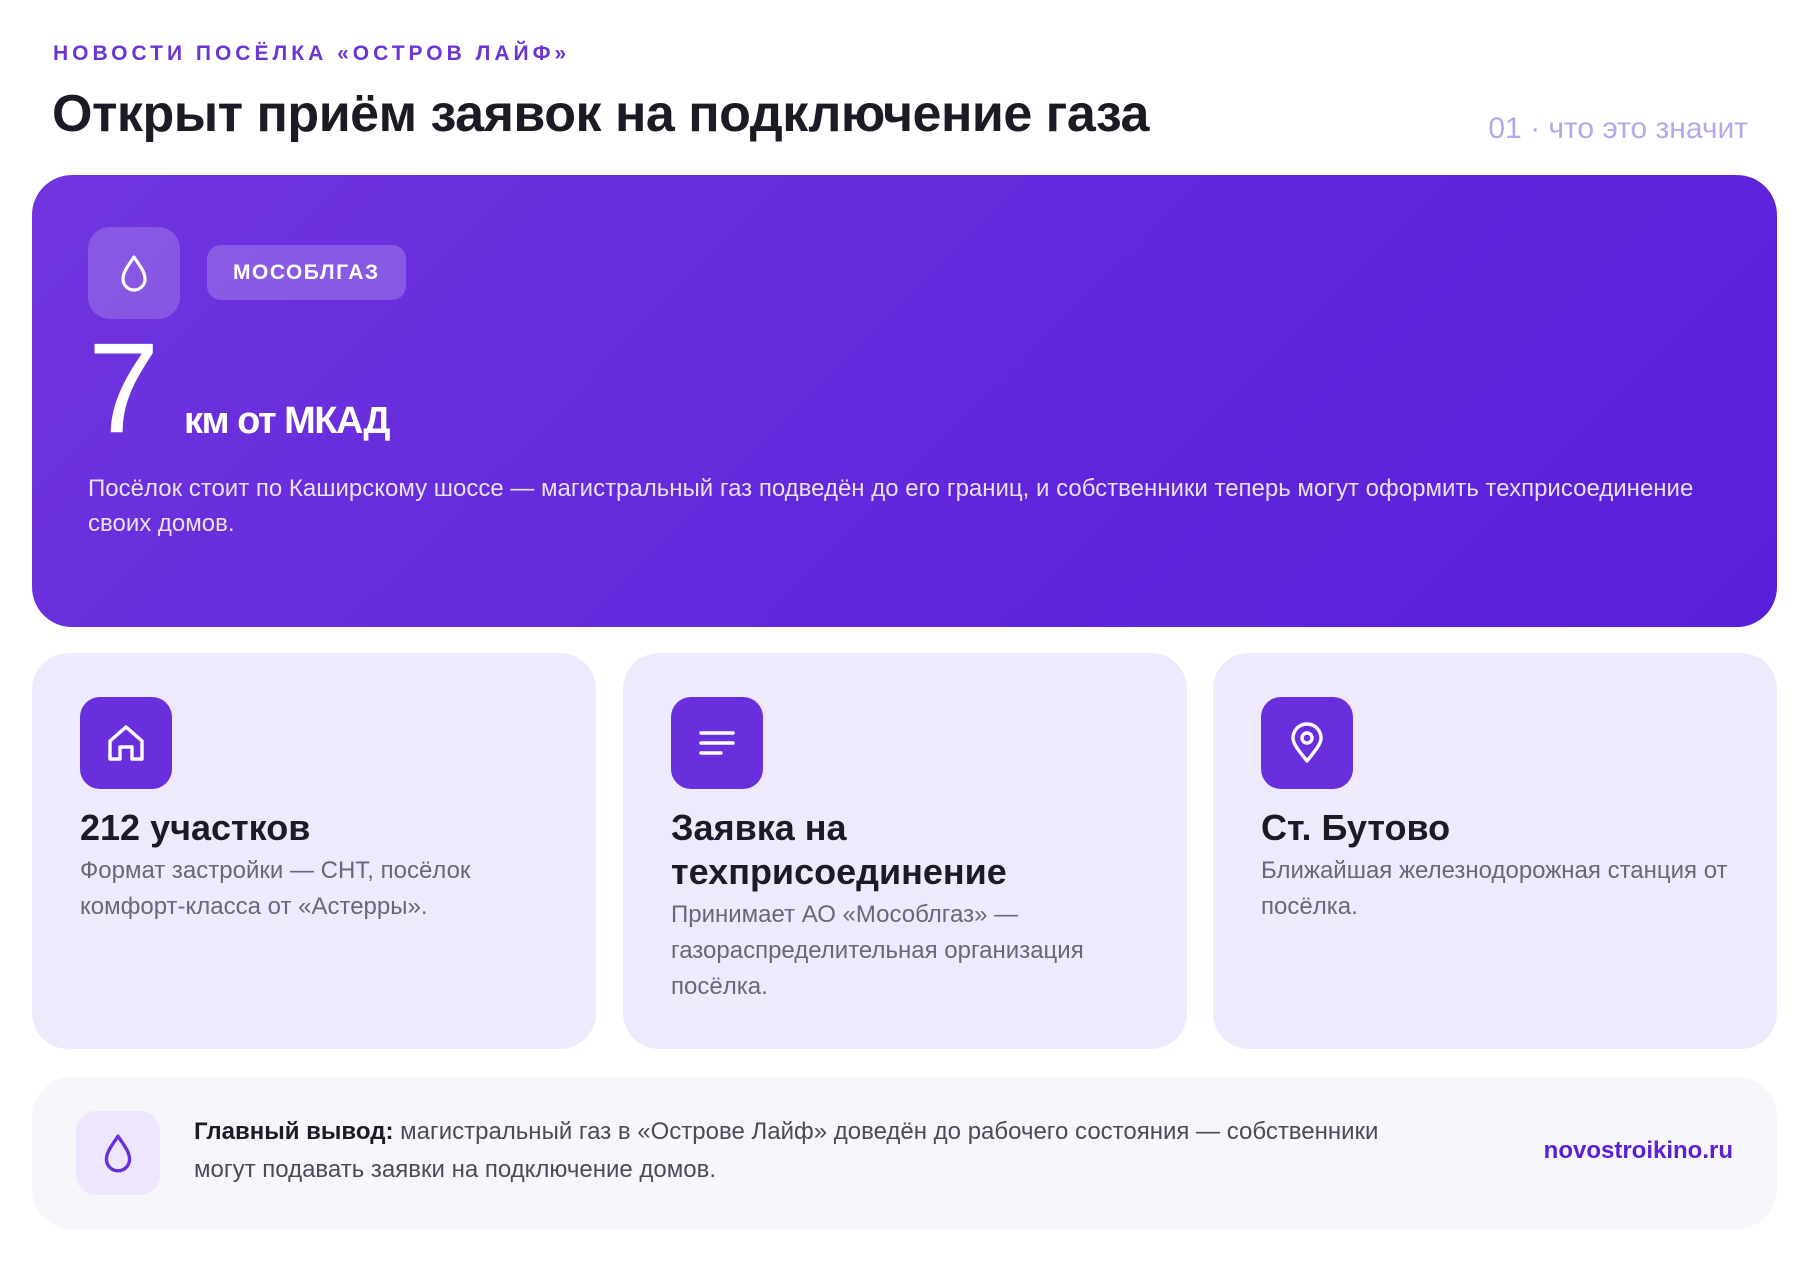 This screenshot has height=1286, width=1800. I want to click on map-pin-icon, so click(1307, 743).